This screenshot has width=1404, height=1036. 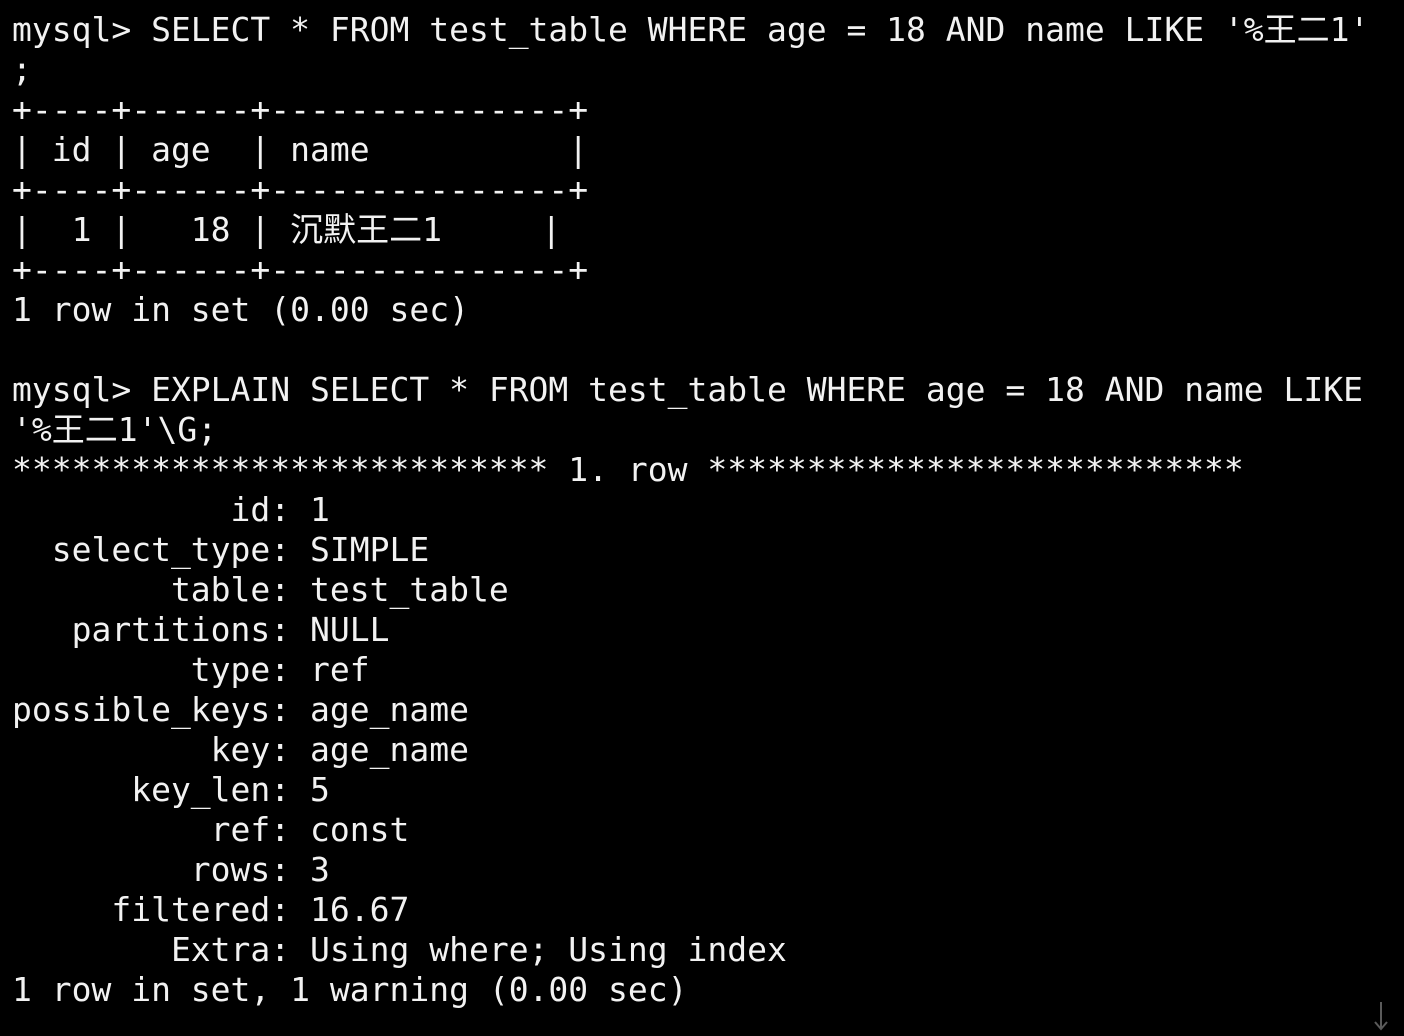 I want to click on explain-table-field: table: test_table, so click(x=260, y=589).